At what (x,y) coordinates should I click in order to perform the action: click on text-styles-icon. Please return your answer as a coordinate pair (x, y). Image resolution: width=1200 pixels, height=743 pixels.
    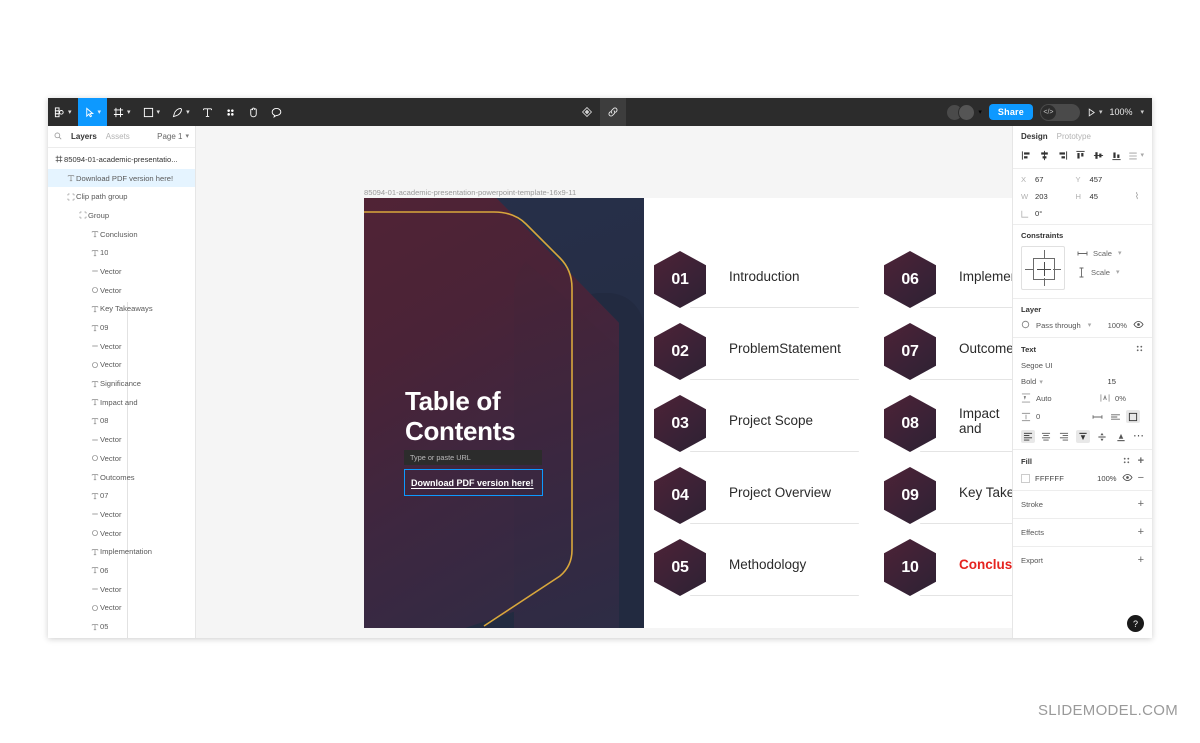
    Looking at the image, I should click on (1139, 349).